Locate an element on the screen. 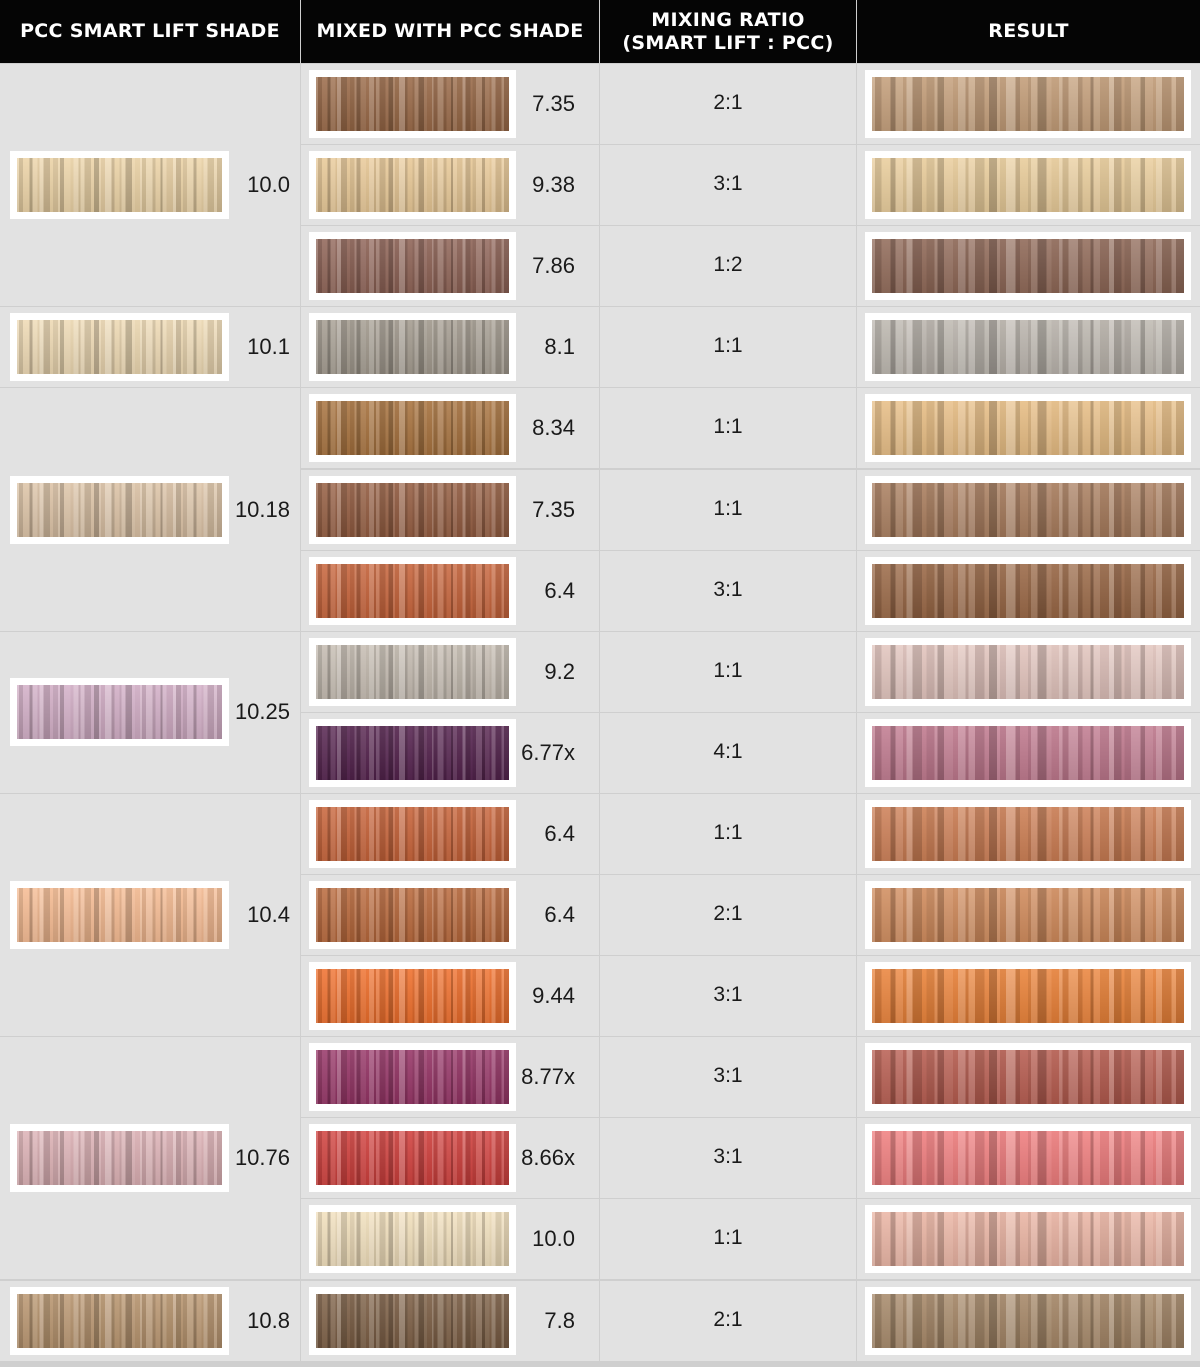 The image size is (1200, 1367). smart-lift-shade-label: 10.4 is located at coordinates (268, 915).